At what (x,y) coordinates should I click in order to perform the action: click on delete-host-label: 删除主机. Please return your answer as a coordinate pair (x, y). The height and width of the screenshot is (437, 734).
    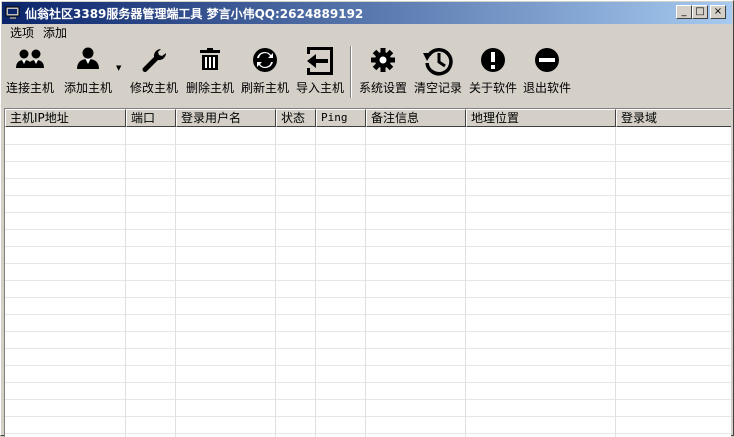
    Looking at the image, I should click on (209, 88).